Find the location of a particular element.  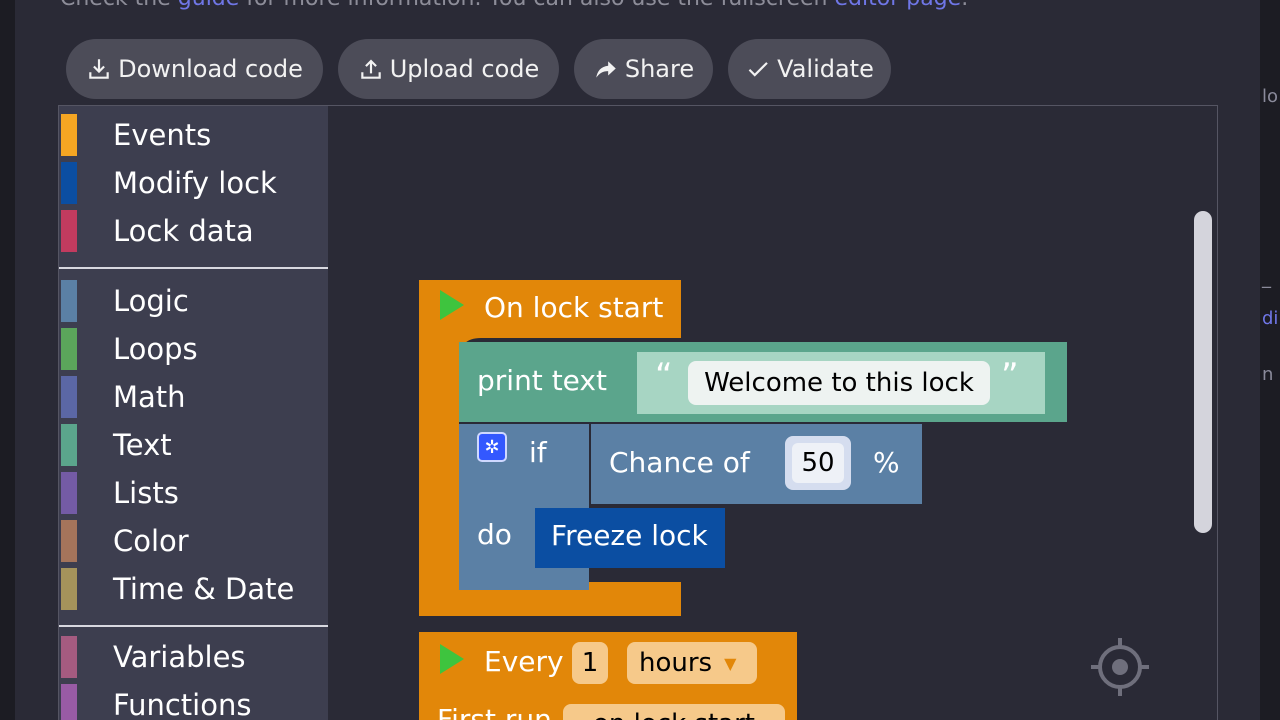

every-value-field: 1 is located at coordinates (590, 663).